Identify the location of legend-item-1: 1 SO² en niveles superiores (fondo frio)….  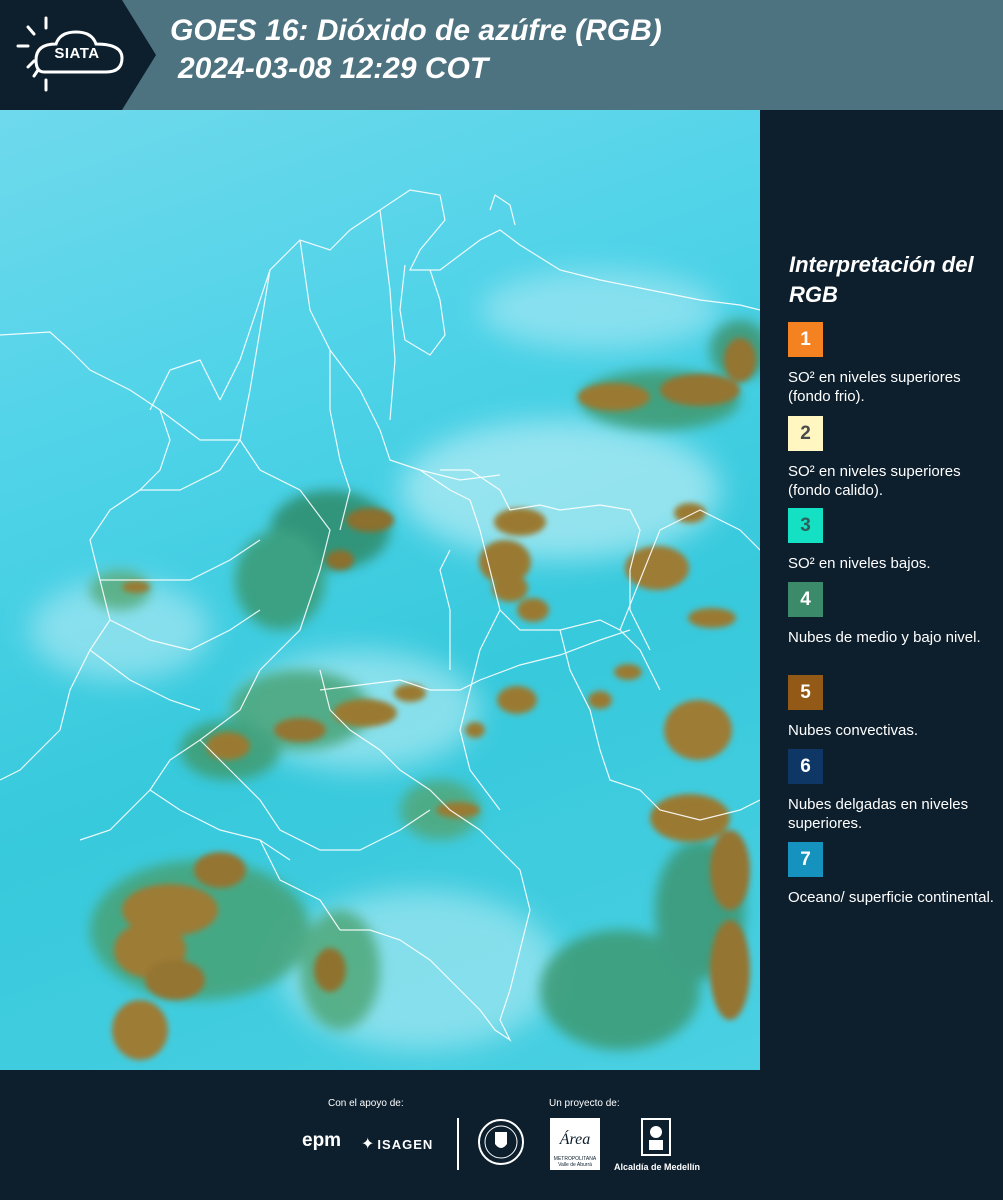
(893, 364).